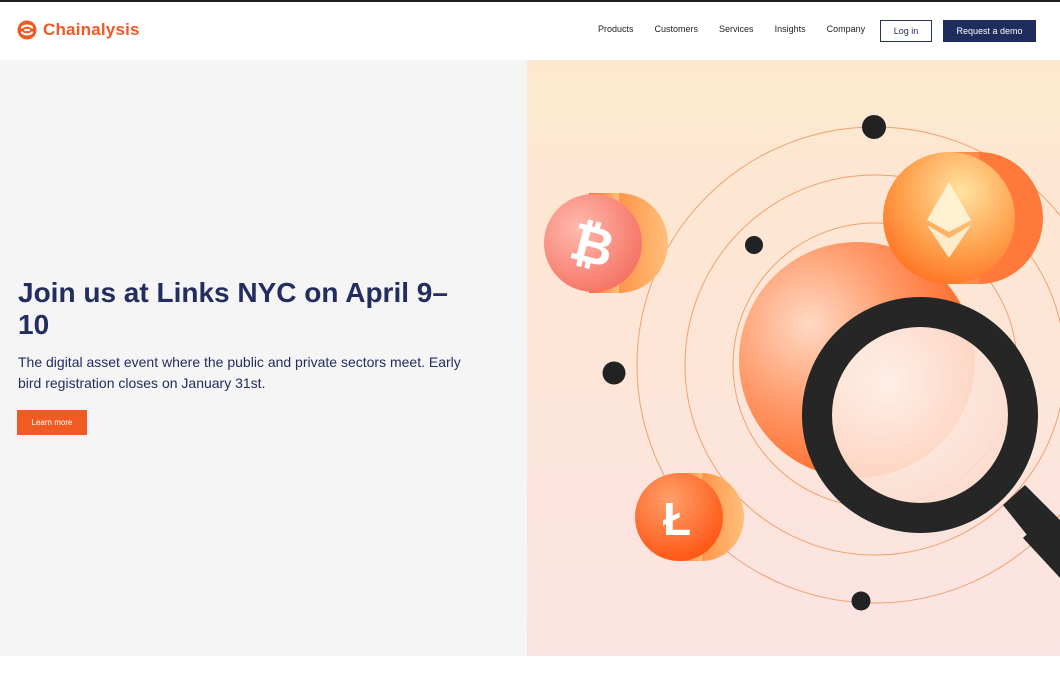 This screenshot has width=1060, height=700. What do you see at coordinates (989, 31) in the screenshot?
I see `request-demo-button: Request a demo` at bounding box center [989, 31].